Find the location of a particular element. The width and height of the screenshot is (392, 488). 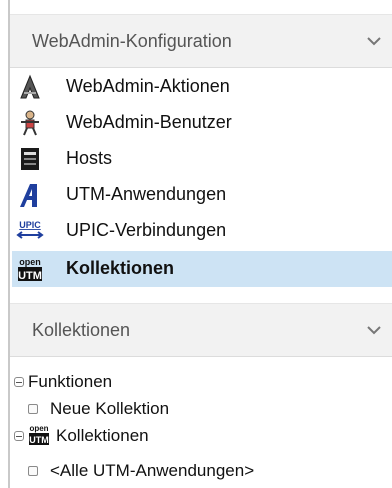

left-border is located at coordinates (9, 244).